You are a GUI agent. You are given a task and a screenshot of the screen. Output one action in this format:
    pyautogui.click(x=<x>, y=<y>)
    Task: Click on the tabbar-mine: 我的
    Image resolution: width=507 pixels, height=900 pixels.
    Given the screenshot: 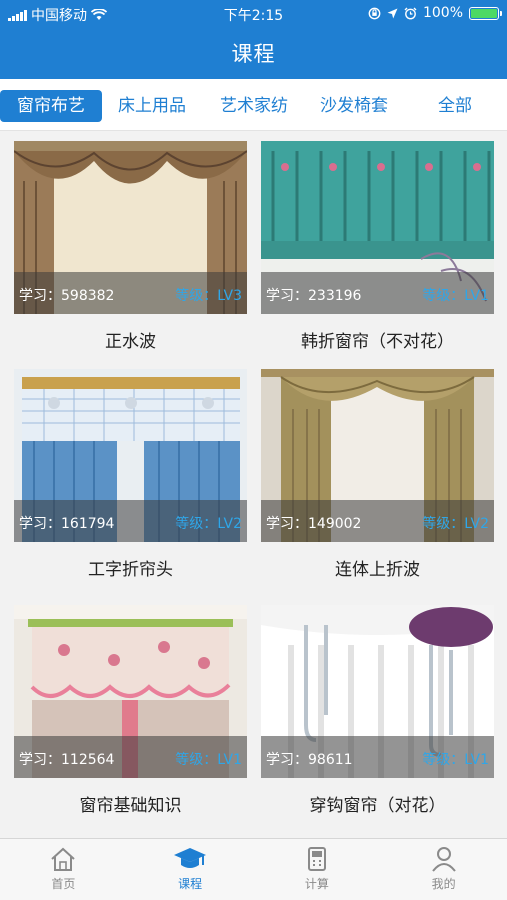 What is the action you would take?
    pyautogui.click(x=443, y=869)
    